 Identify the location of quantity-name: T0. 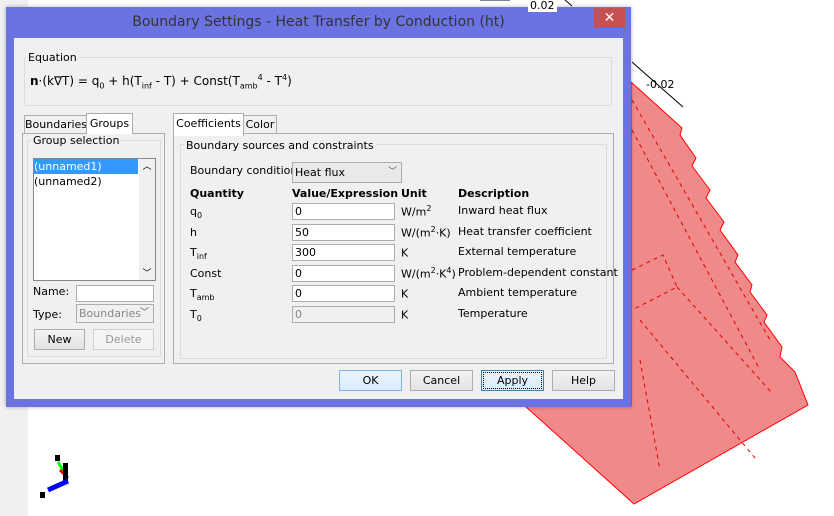
(196, 315).